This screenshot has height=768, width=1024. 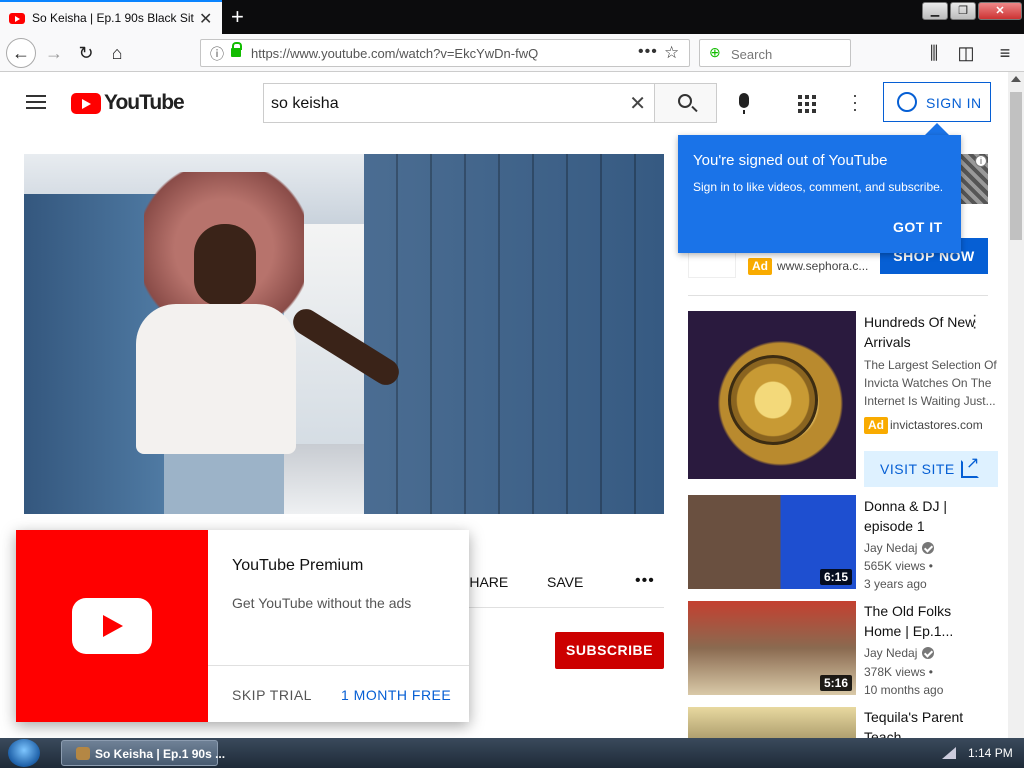 What do you see at coordinates (1000, 11) in the screenshot?
I see `close-window-button: ✕` at bounding box center [1000, 11].